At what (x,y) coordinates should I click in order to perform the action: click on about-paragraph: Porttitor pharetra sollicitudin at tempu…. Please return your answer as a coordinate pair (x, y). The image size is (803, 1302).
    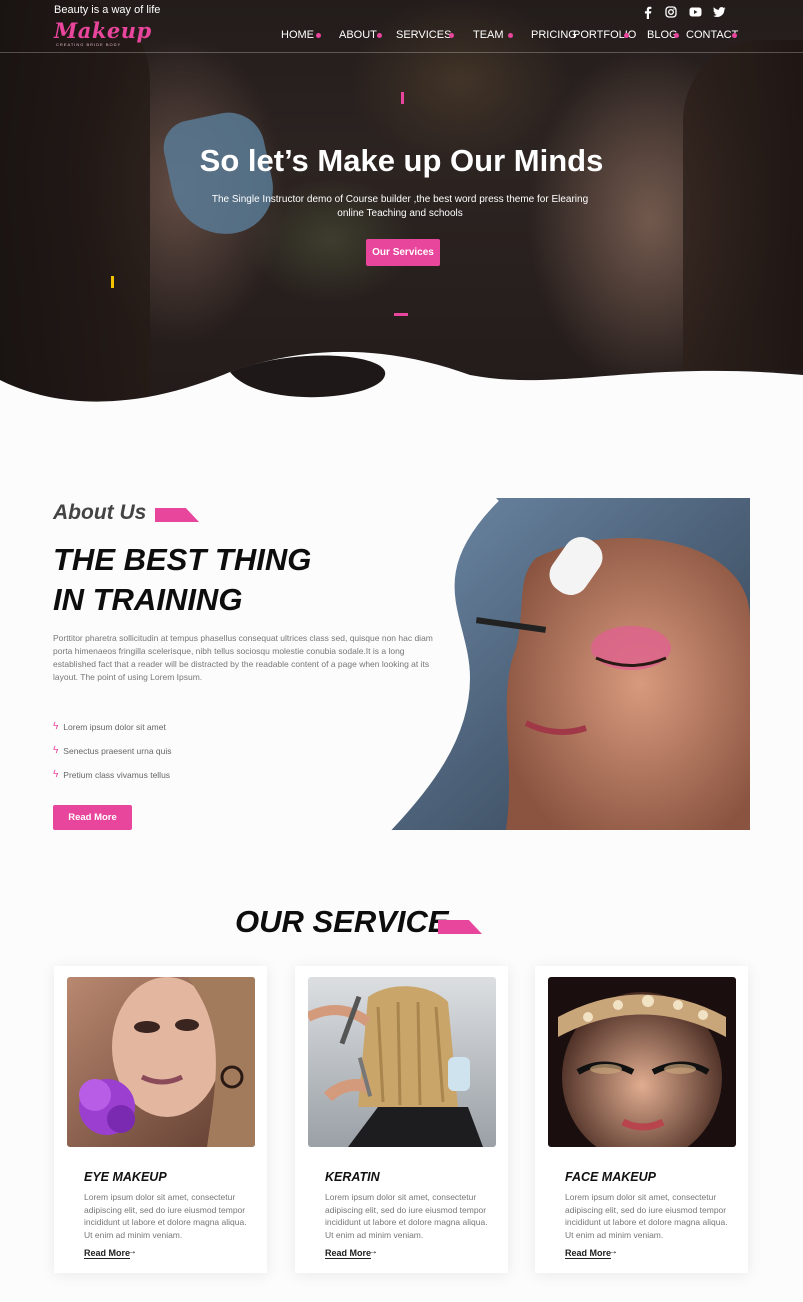
    Looking at the image, I should click on (243, 657).